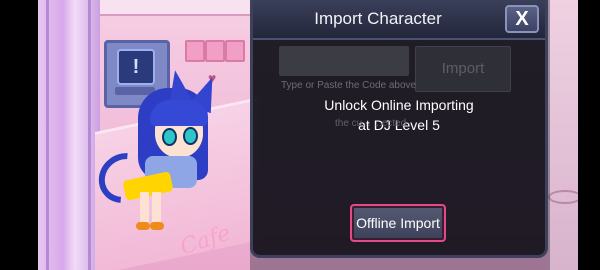 This screenshot has height=270, width=600. Describe the element at coordinates (563, 135) in the screenshot. I see `right-scene-strip` at that location.